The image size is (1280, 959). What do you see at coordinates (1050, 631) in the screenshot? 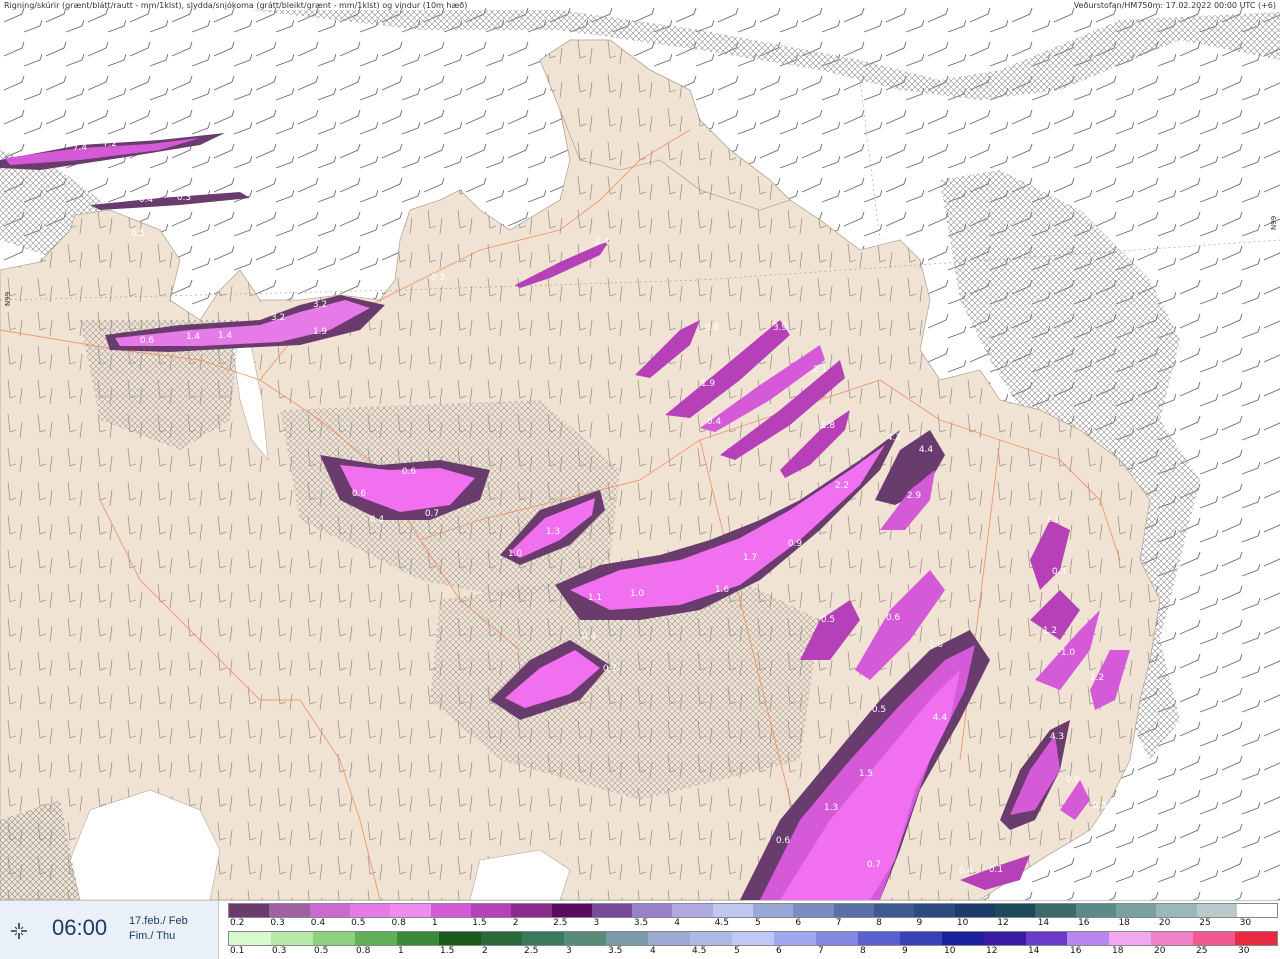
I see `precip-value-label: 1.2` at bounding box center [1050, 631].